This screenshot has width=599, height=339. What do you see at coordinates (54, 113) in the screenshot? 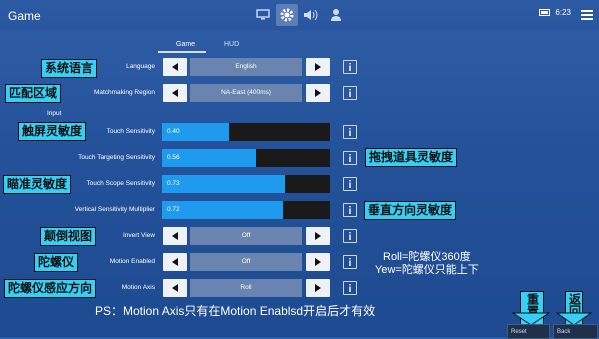
I see `input-section-label: Input` at bounding box center [54, 113].